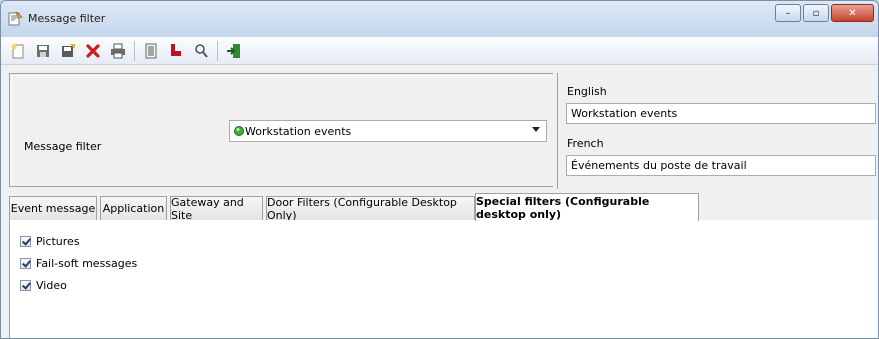 Image resolution: width=879 pixels, height=339 pixels. I want to click on english-label: English, so click(587, 91).